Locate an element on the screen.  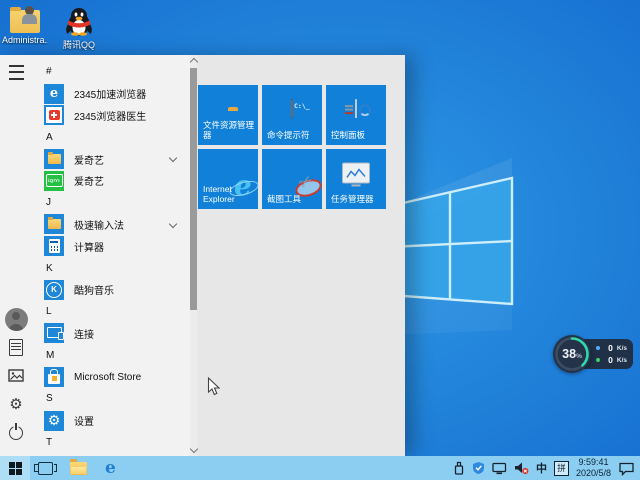
clock-time: 9:59:41 is located at coordinates (593, 461).